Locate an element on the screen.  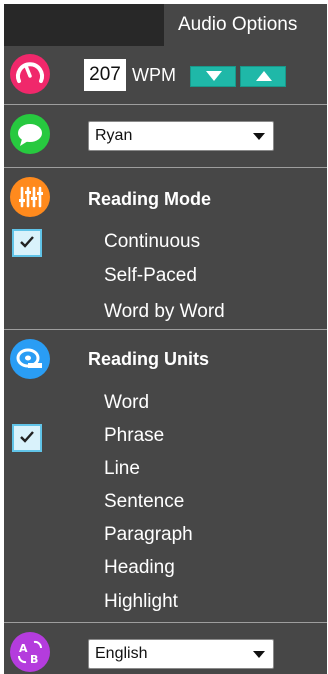
wpm-input: 207 is located at coordinates (105, 75).